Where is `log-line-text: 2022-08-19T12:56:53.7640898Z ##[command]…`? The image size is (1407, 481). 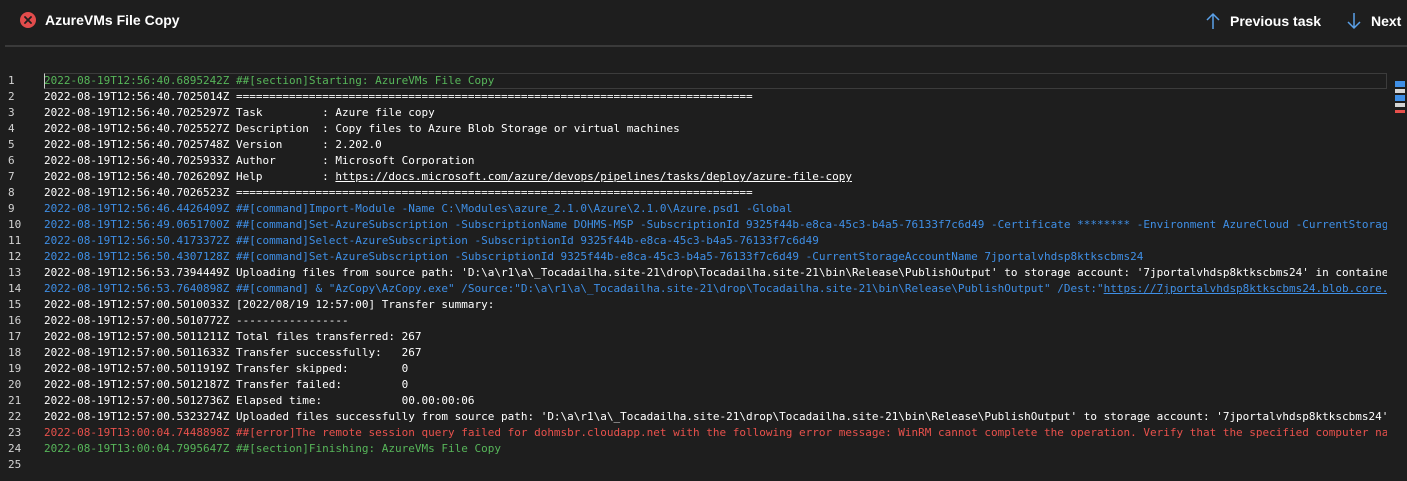
log-line-text: 2022-08-19T12:56:53.7640898Z ##[command]… is located at coordinates (574, 288).